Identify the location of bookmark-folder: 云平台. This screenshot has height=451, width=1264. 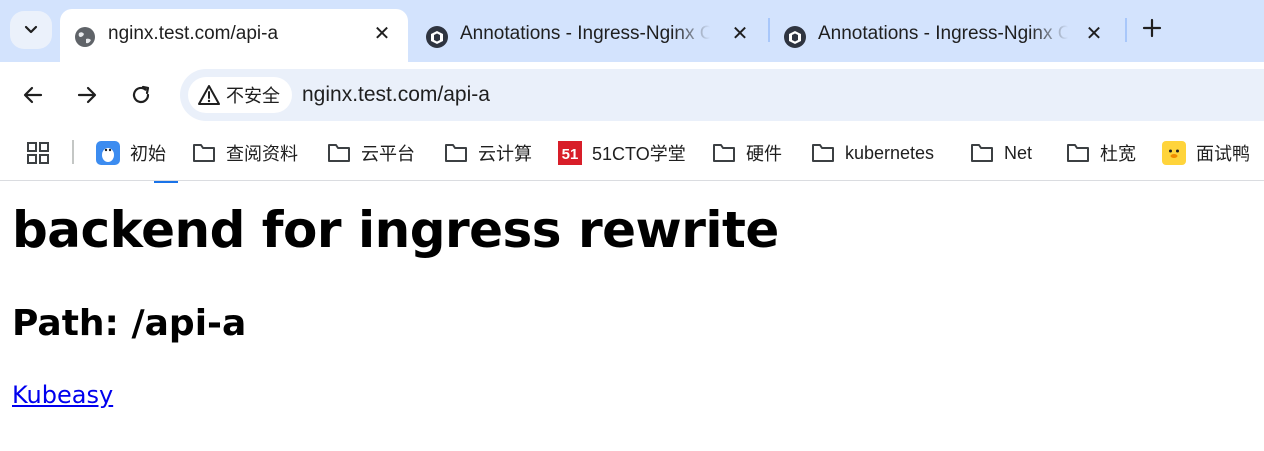
(371, 153).